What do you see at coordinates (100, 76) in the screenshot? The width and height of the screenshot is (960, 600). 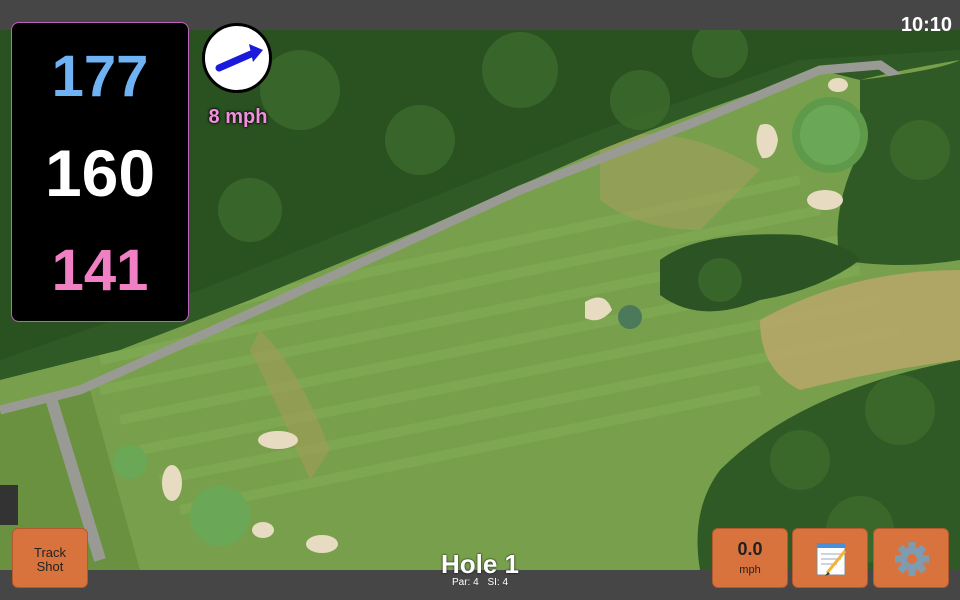 I see `back-distance: 177` at bounding box center [100, 76].